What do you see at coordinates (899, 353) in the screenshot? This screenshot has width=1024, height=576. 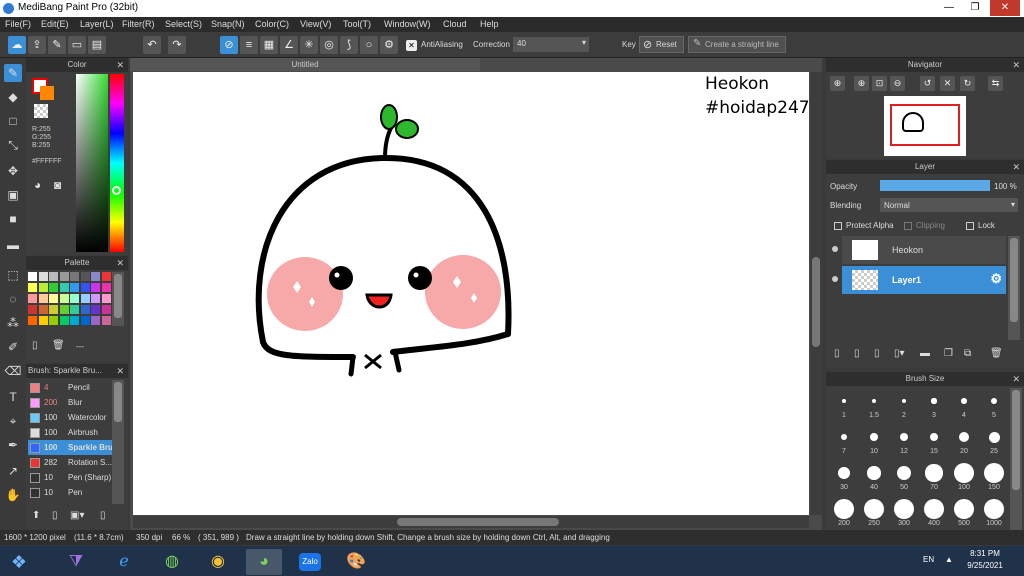 I see `layer-add-menu-icon: ▯▾` at bounding box center [899, 353].